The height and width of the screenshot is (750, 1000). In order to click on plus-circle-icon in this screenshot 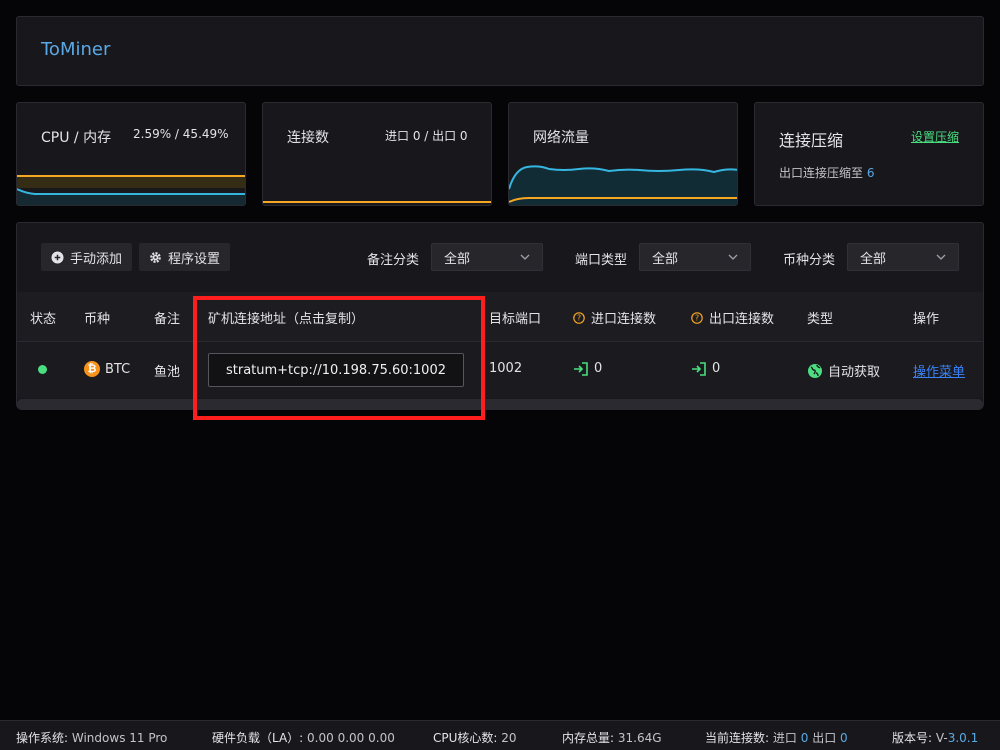, I will do `click(57, 257)`.